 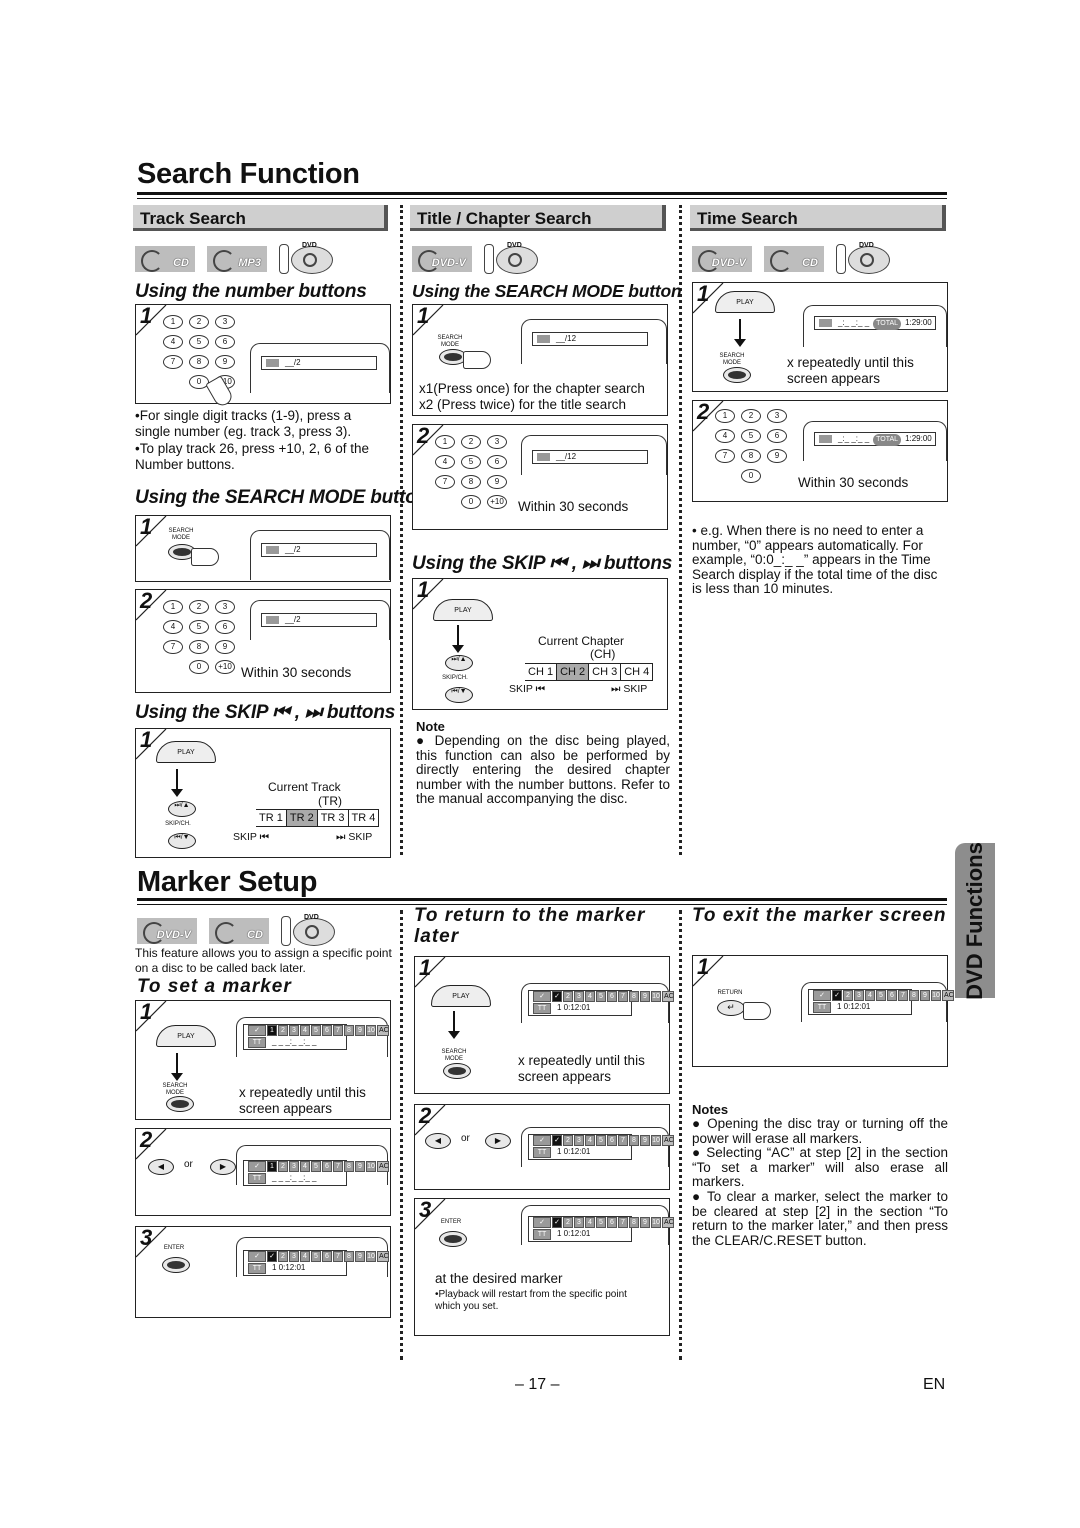 What do you see at coordinates (777, 436) in the screenshot?
I see `key-6: 6` at bounding box center [777, 436].